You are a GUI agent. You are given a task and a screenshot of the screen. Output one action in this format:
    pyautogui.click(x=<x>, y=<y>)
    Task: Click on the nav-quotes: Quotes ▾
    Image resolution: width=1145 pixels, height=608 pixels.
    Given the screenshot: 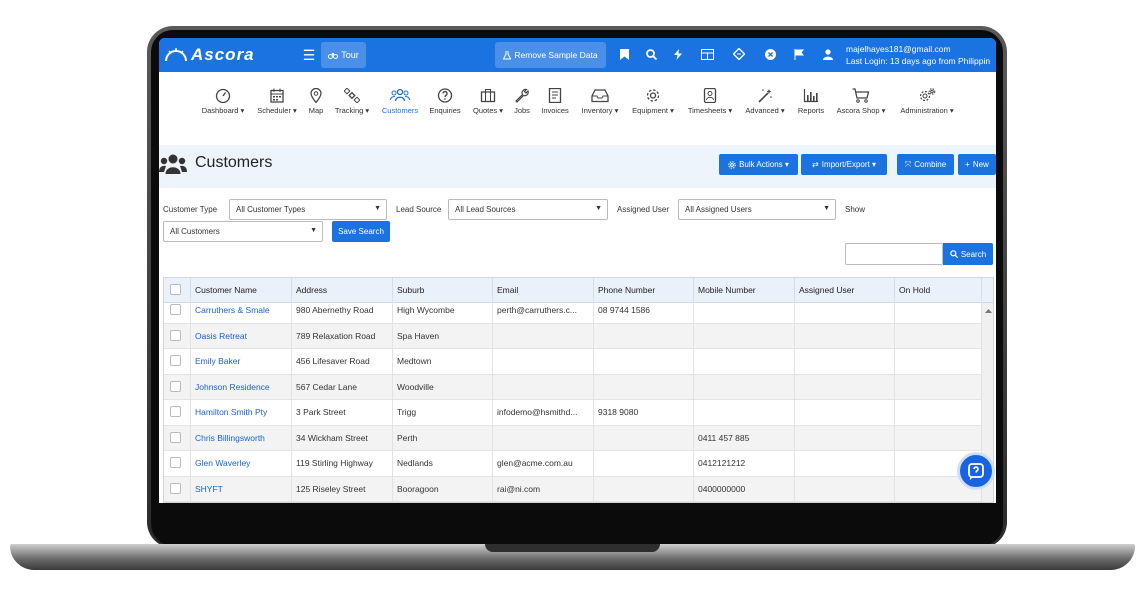 What is the action you would take?
    pyautogui.click(x=488, y=109)
    